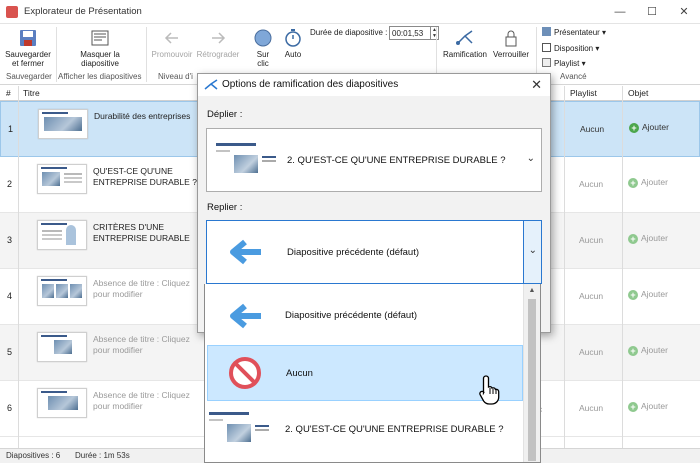 The height and width of the screenshot is (463, 700). I want to click on col-playlist: Playlist, so click(583, 93).